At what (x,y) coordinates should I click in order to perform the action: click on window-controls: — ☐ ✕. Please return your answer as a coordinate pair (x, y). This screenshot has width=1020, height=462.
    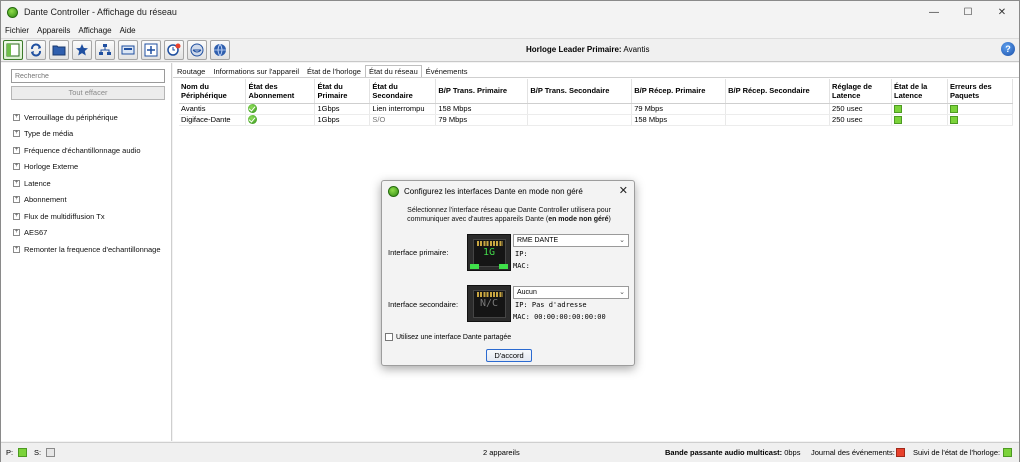
    Looking at the image, I should click on (968, 12).